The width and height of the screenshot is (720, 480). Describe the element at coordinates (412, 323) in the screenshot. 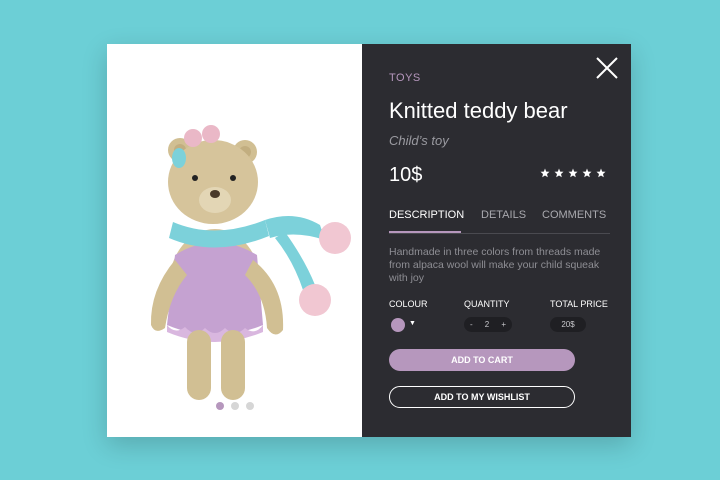

I see `caret-down-icon: ▼` at that location.